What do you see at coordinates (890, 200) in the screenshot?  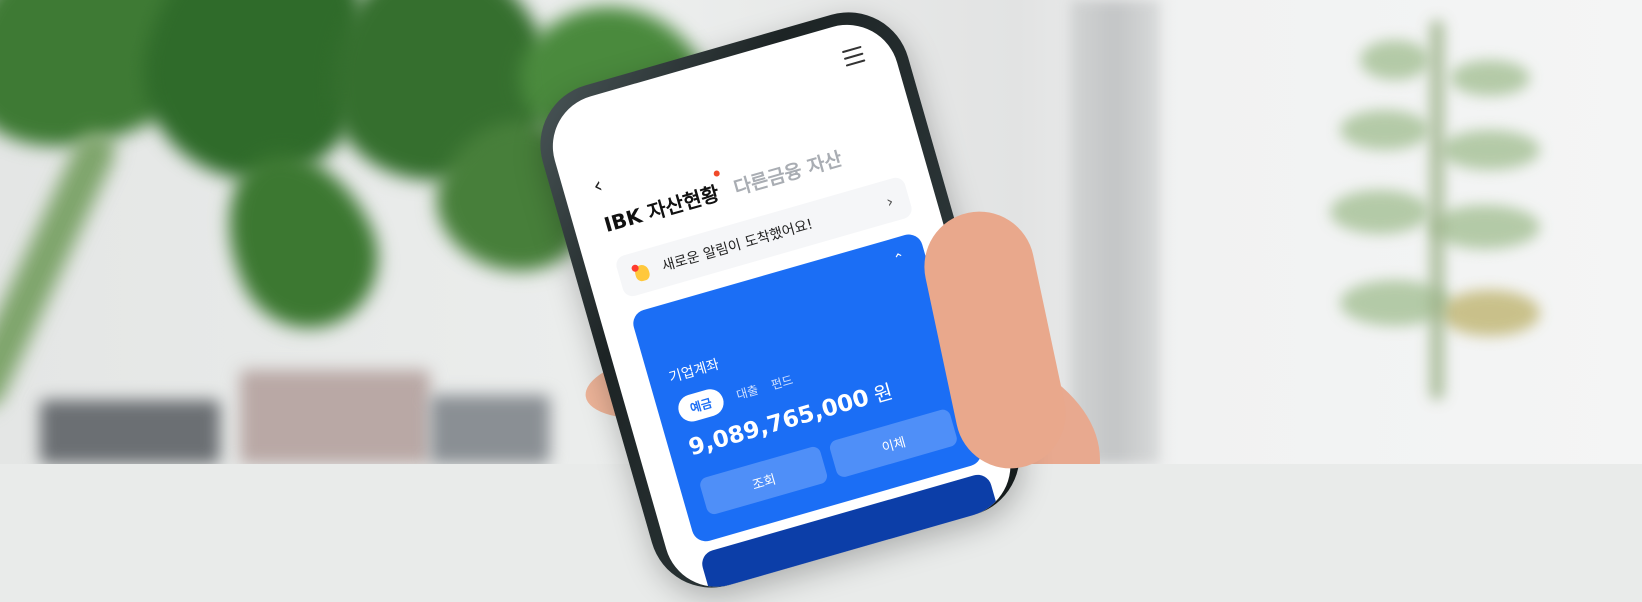 I see `chevron-right-icon: ›` at bounding box center [890, 200].